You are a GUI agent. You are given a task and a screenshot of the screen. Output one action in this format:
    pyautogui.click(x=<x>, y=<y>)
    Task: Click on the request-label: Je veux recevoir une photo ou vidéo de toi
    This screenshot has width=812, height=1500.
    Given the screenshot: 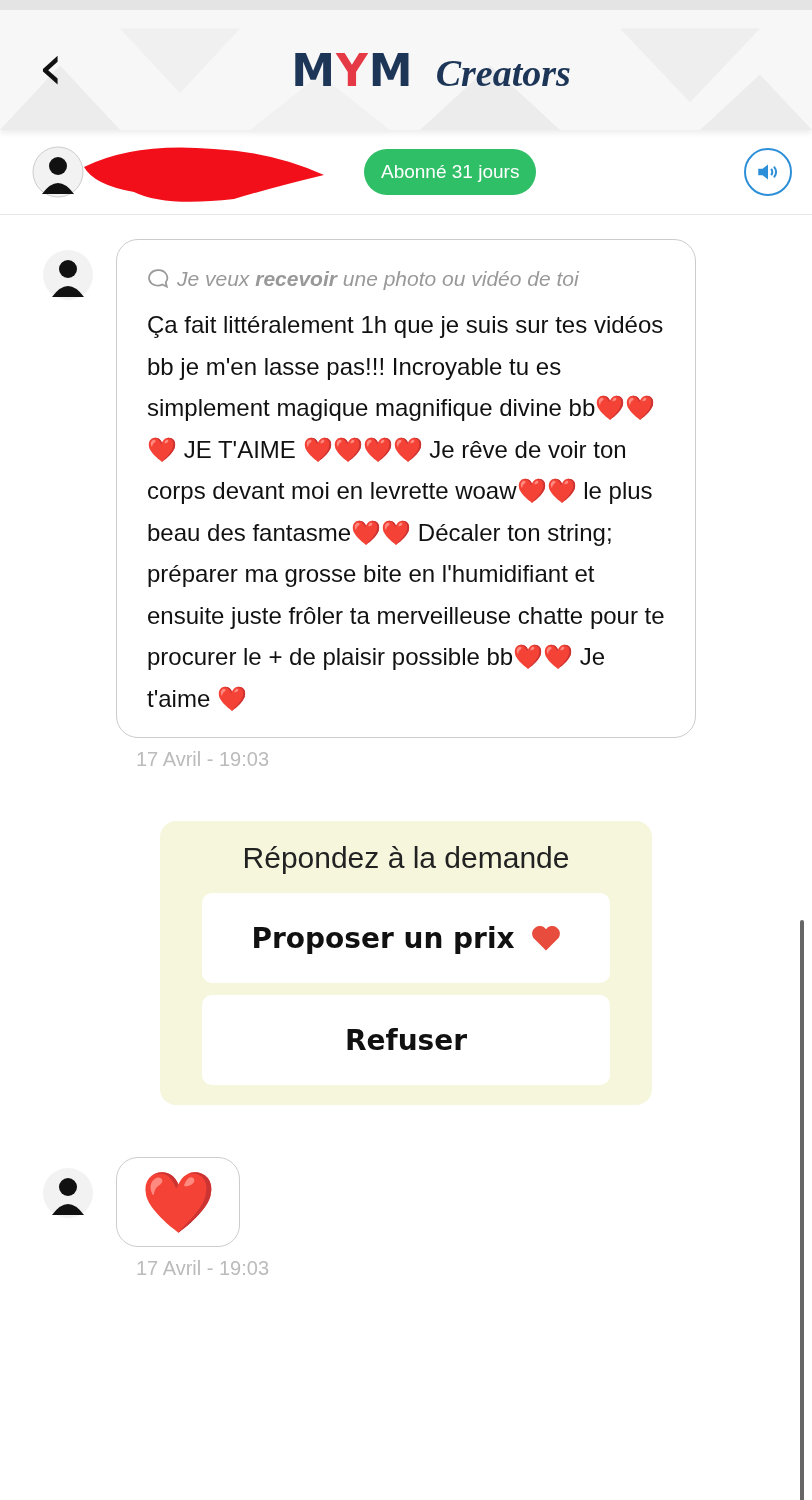 What is the action you would take?
    pyautogui.click(x=378, y=279)
    